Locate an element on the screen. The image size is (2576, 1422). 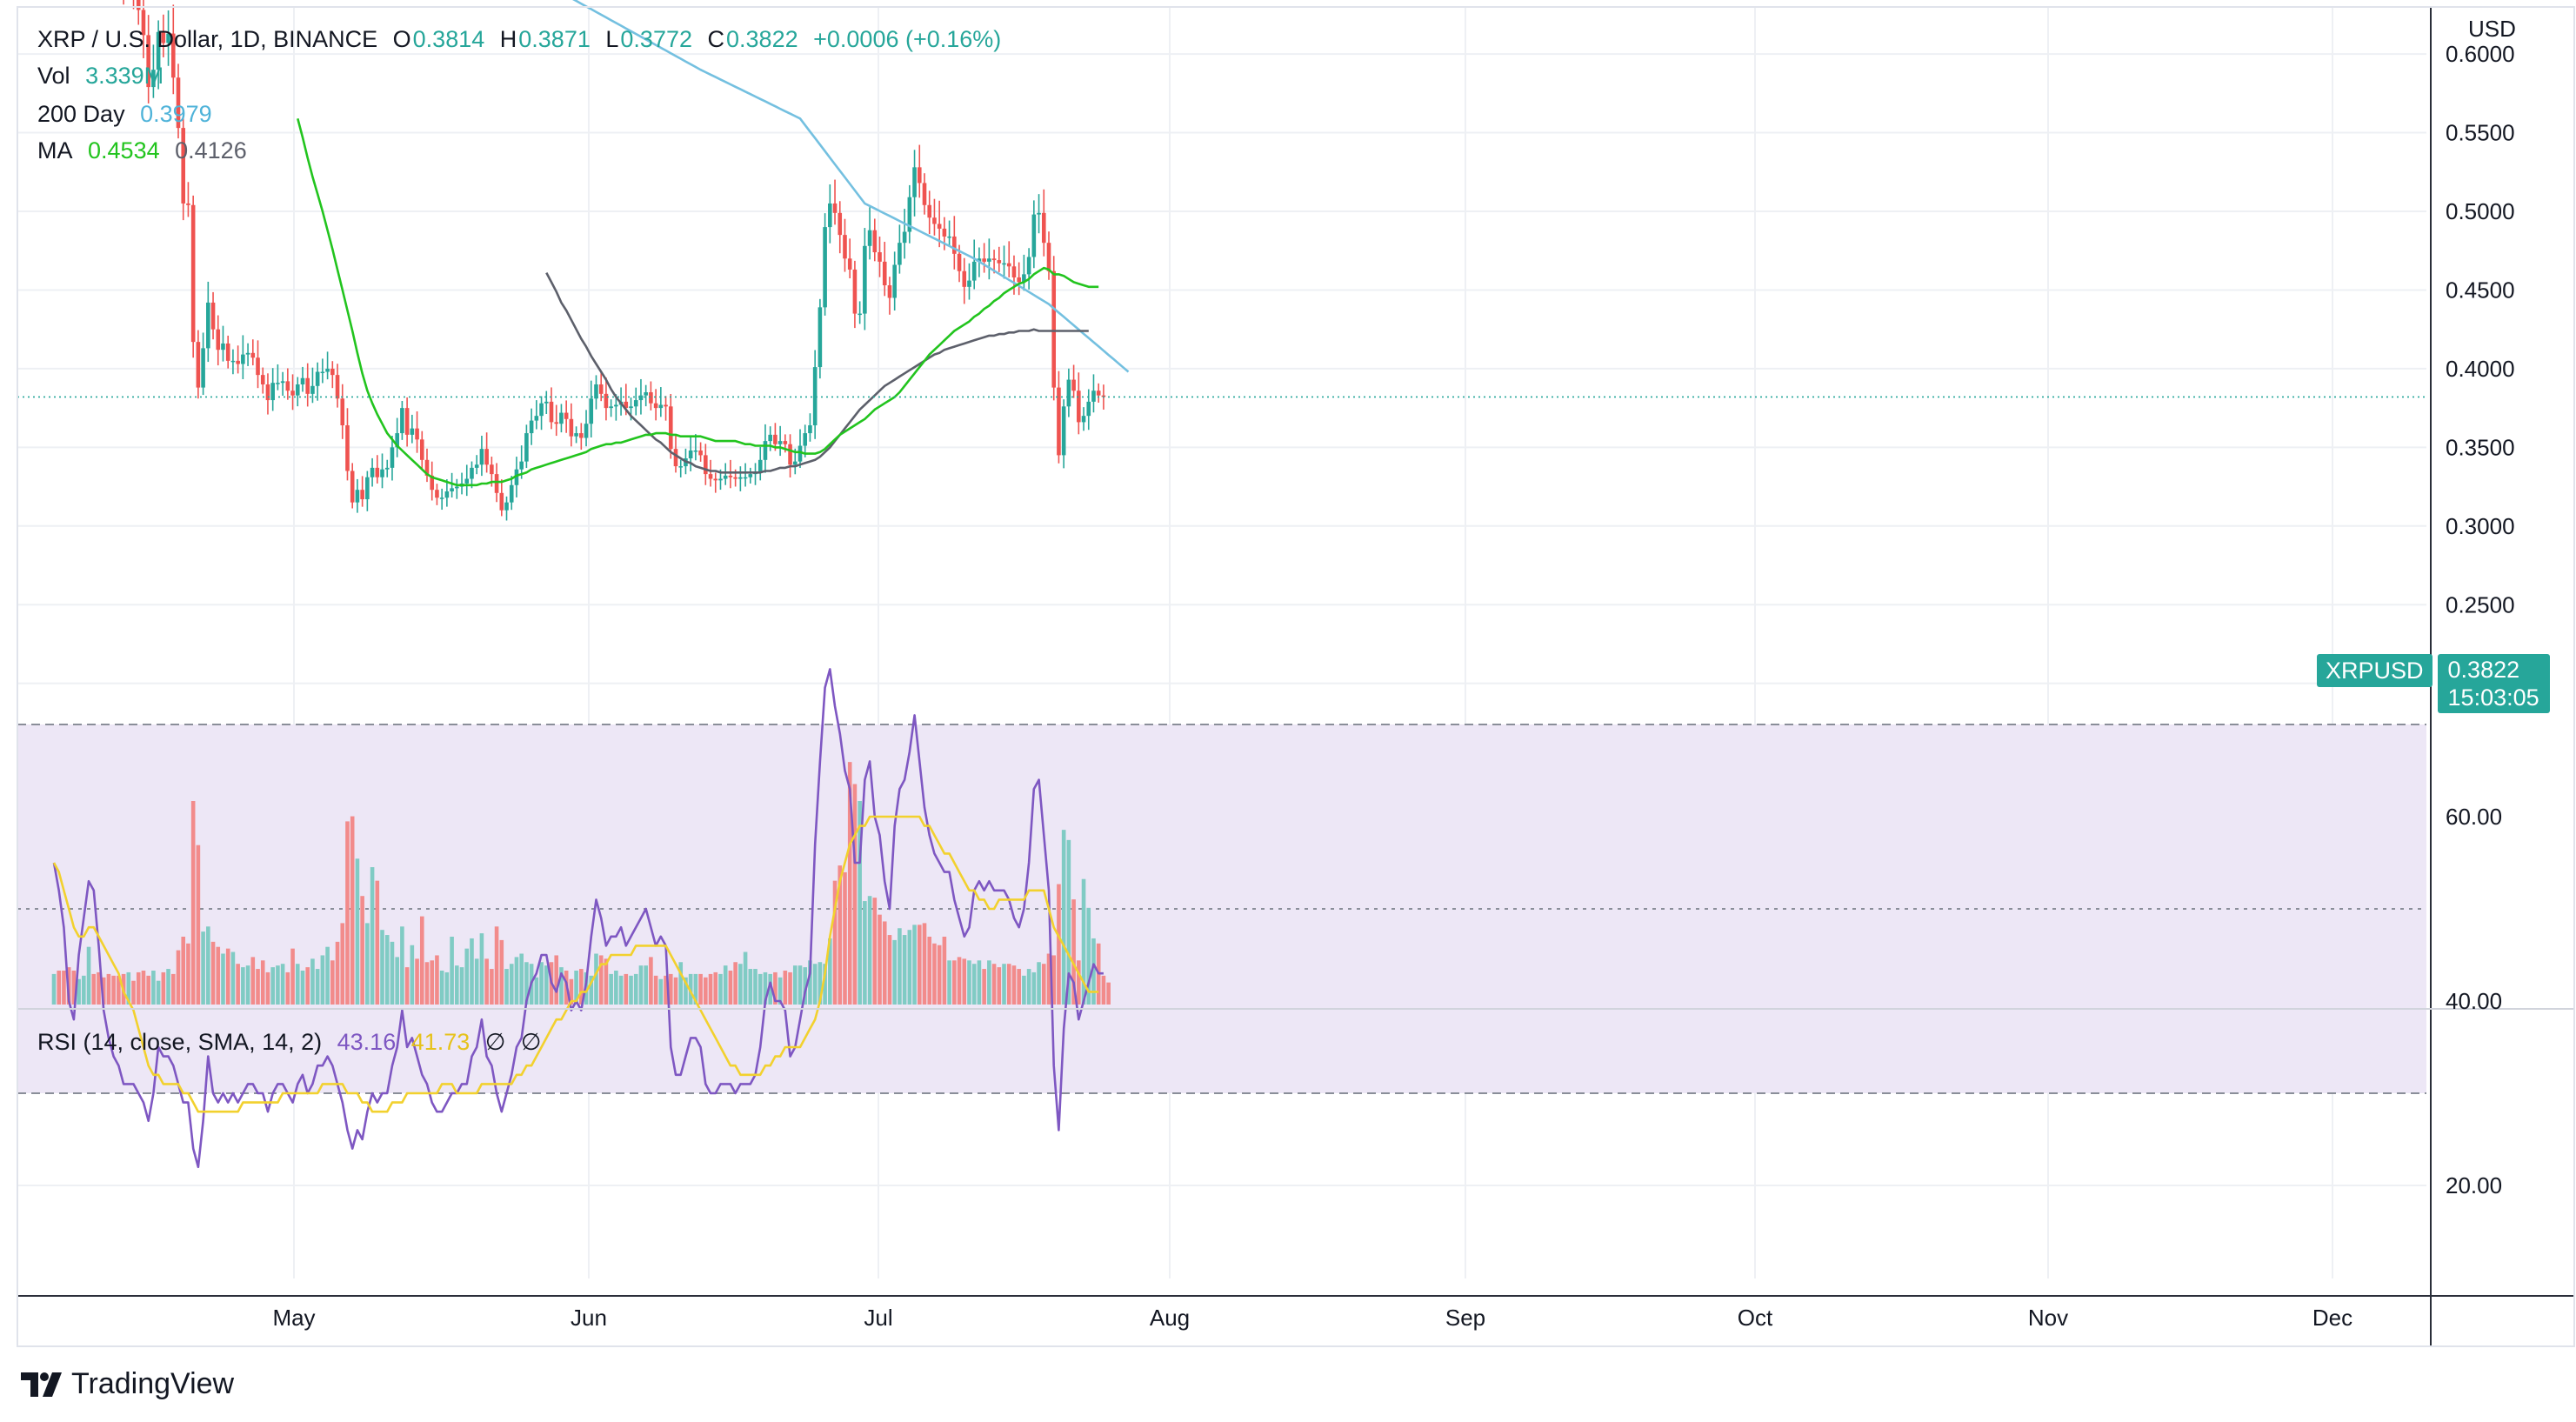
ma200-legend: 200 Day 0.3979 is located at coordinates (129, 115).